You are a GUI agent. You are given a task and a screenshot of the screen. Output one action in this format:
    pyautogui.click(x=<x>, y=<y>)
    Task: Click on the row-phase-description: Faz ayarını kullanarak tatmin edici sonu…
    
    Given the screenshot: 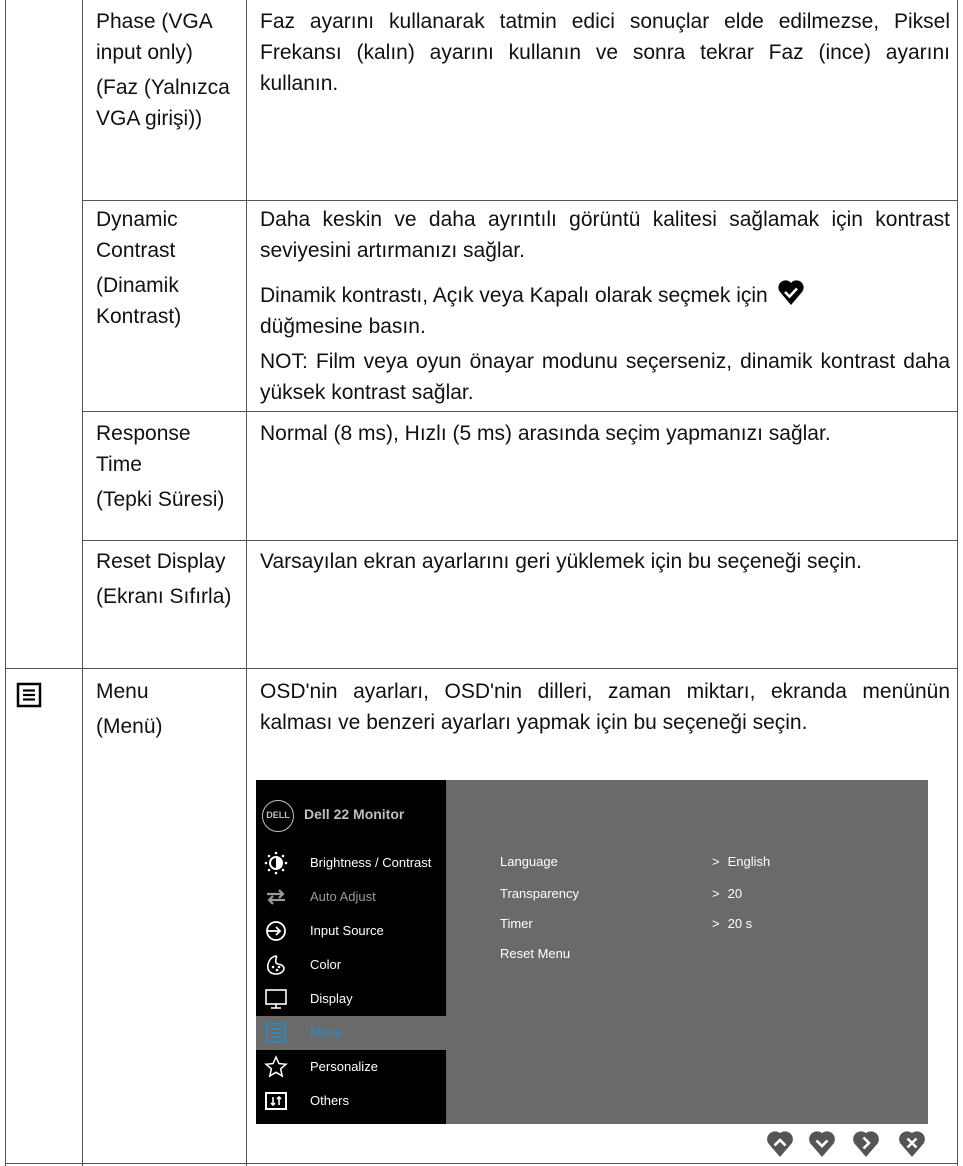 What is the action you would take?
    pyautogui.click(x=605, y=52)
    